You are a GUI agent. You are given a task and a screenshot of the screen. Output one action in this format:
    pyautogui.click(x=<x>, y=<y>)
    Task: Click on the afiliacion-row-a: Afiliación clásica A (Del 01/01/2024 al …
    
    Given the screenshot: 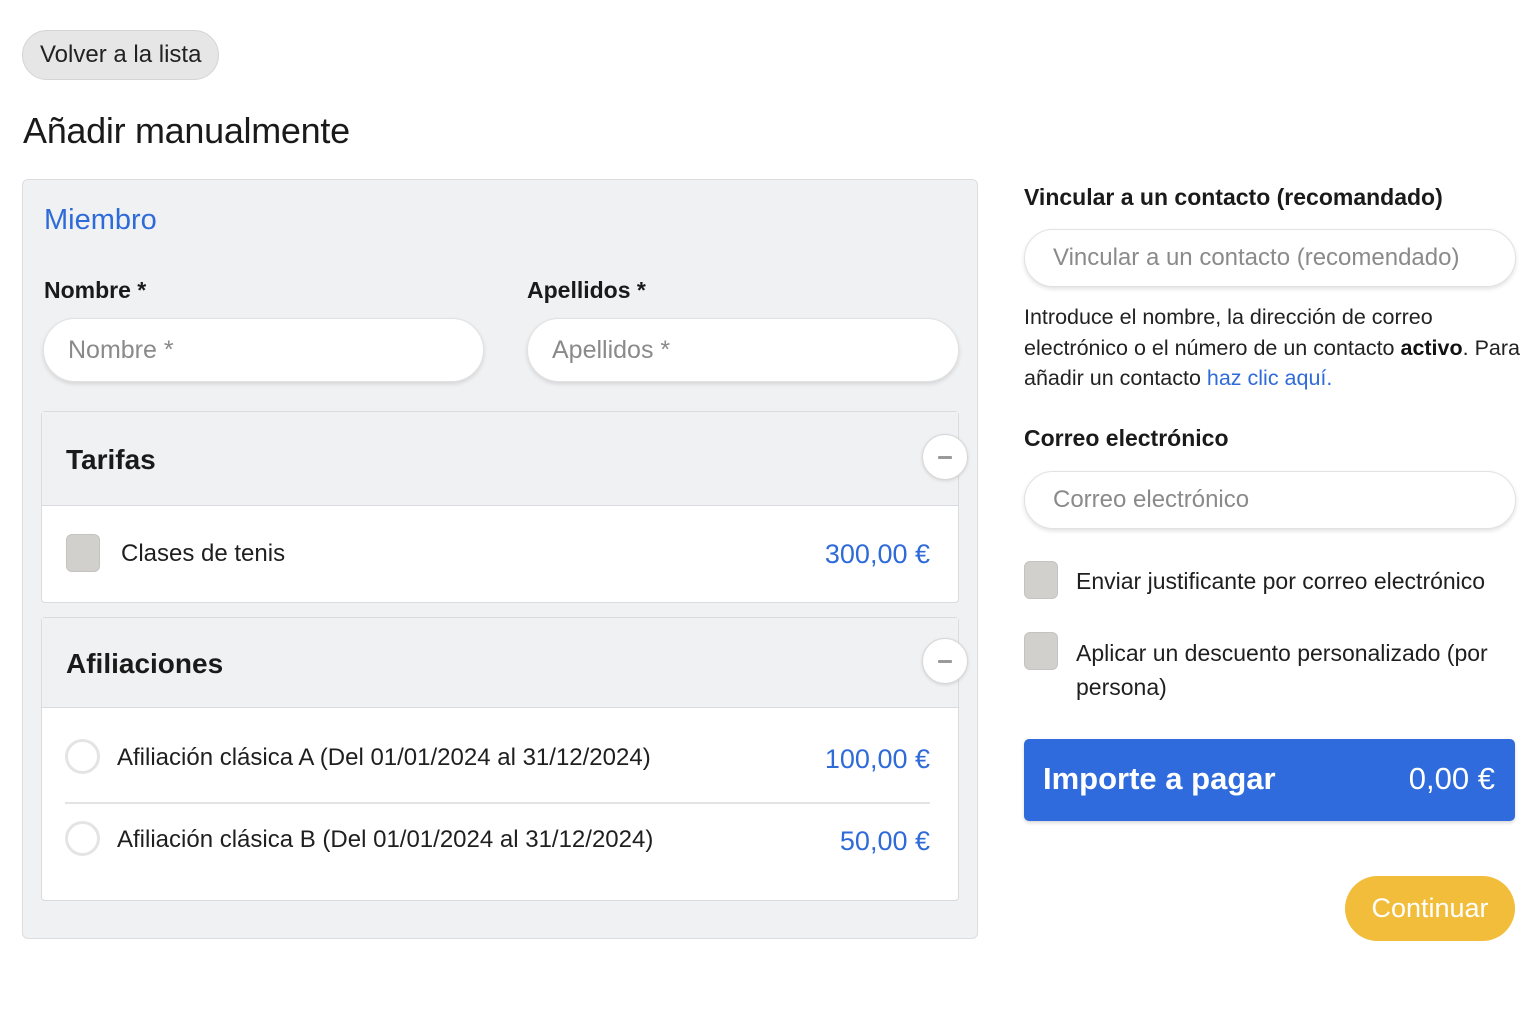 What is the action you would take?
    pyautogui.click(x=500, y=755)
    